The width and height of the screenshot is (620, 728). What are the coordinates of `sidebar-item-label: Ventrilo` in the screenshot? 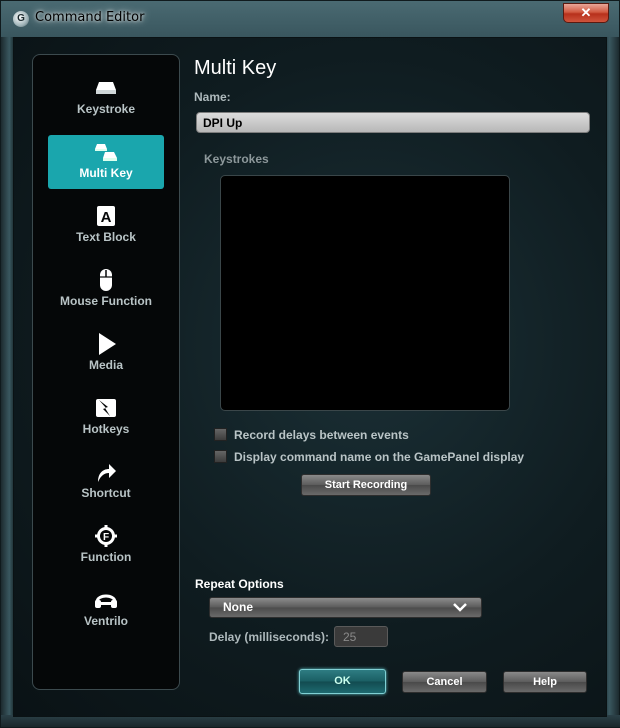 It's located at (105, 621).